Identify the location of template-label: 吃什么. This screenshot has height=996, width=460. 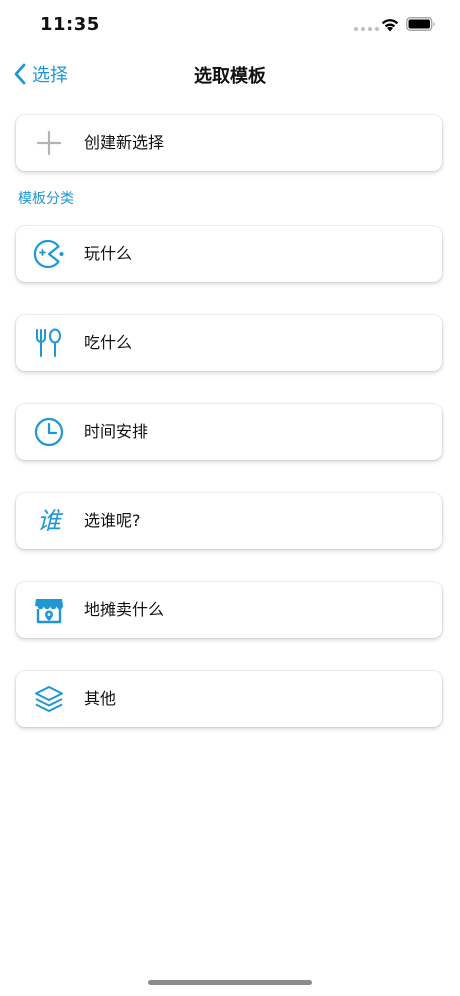
(108, 342).